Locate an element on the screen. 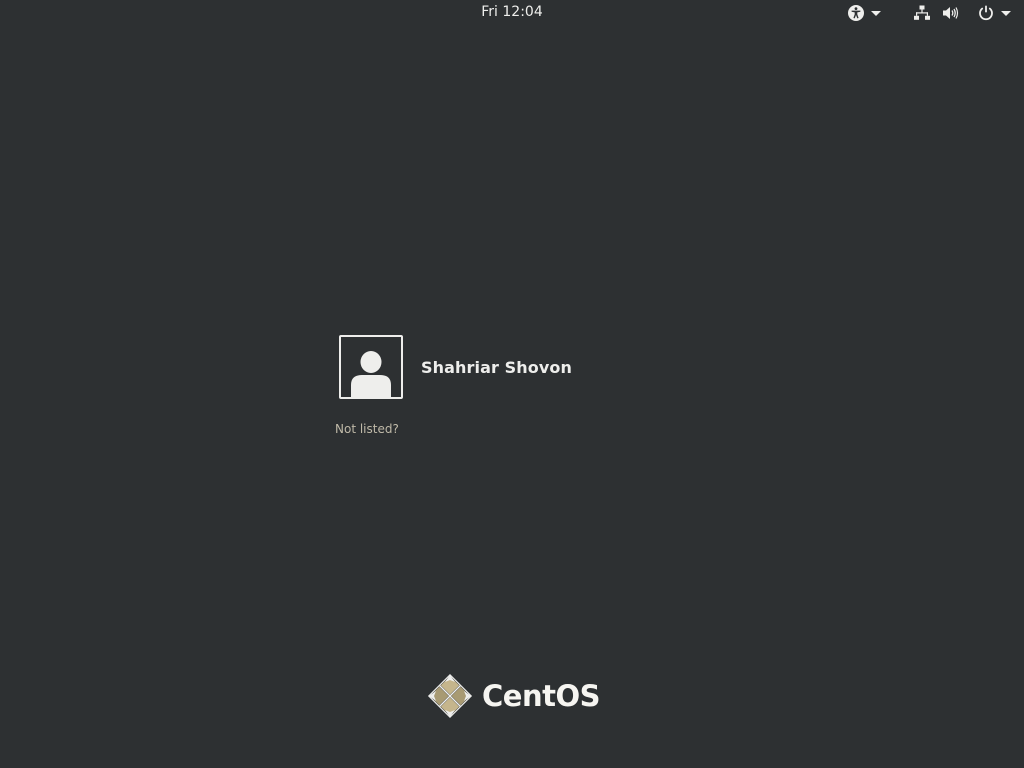 This screenshot has width=1024, height=768. volume-icon is located at coordinates (950, 13).